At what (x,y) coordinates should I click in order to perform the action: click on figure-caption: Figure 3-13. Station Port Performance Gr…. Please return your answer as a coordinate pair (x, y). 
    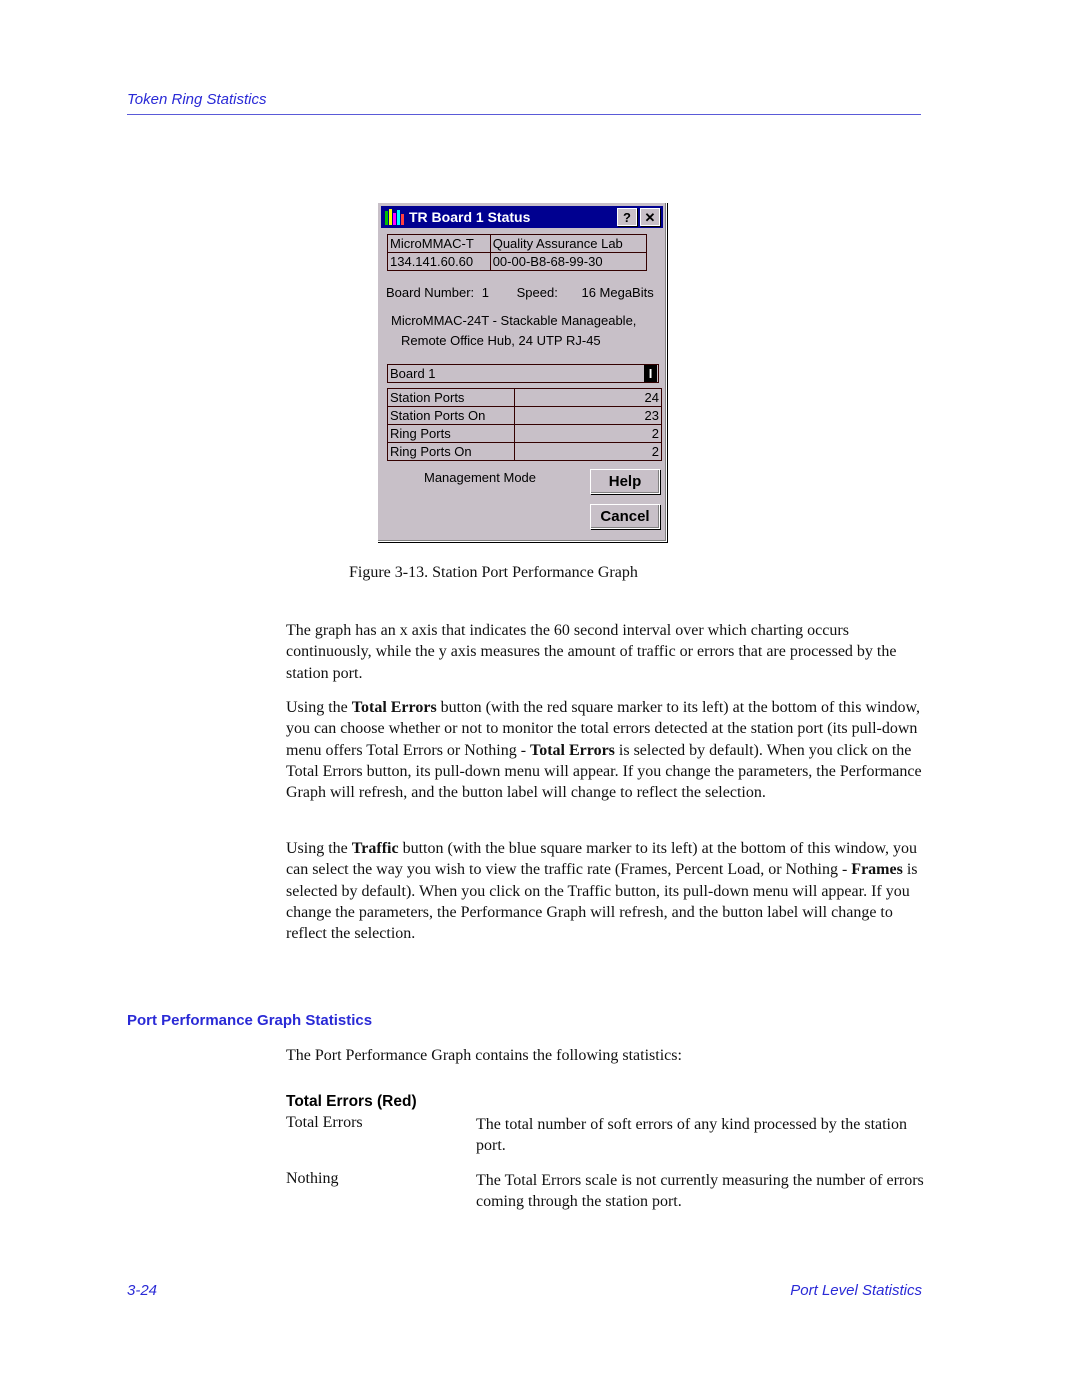
    Looking at the image, I should click on (493, 572).